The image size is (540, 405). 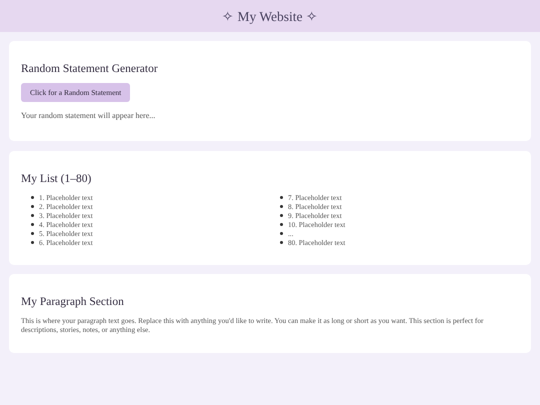 What do you see at coordinates (56, 179) in the screenshot?
I see `section-heading: My List (1–80)` at bounding box center [56, 179].